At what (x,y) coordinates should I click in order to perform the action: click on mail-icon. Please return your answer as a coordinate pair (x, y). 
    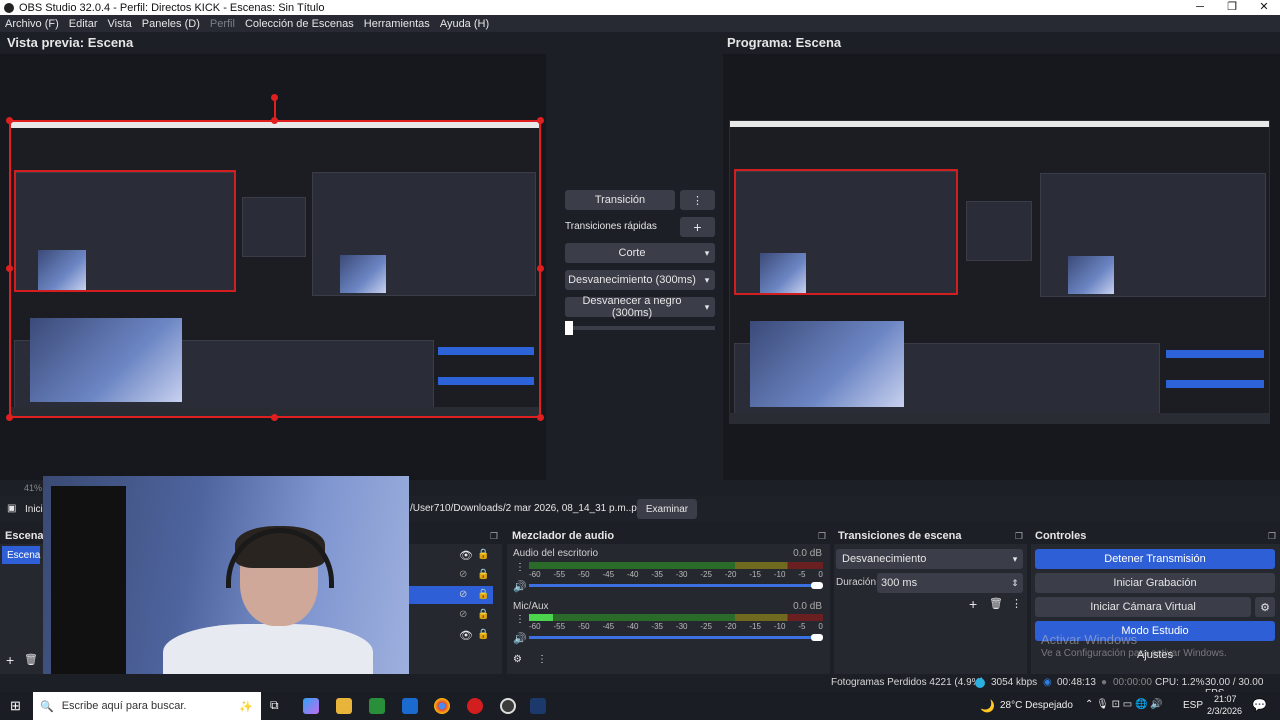
    Looking at the image, I should click on (410, 706).